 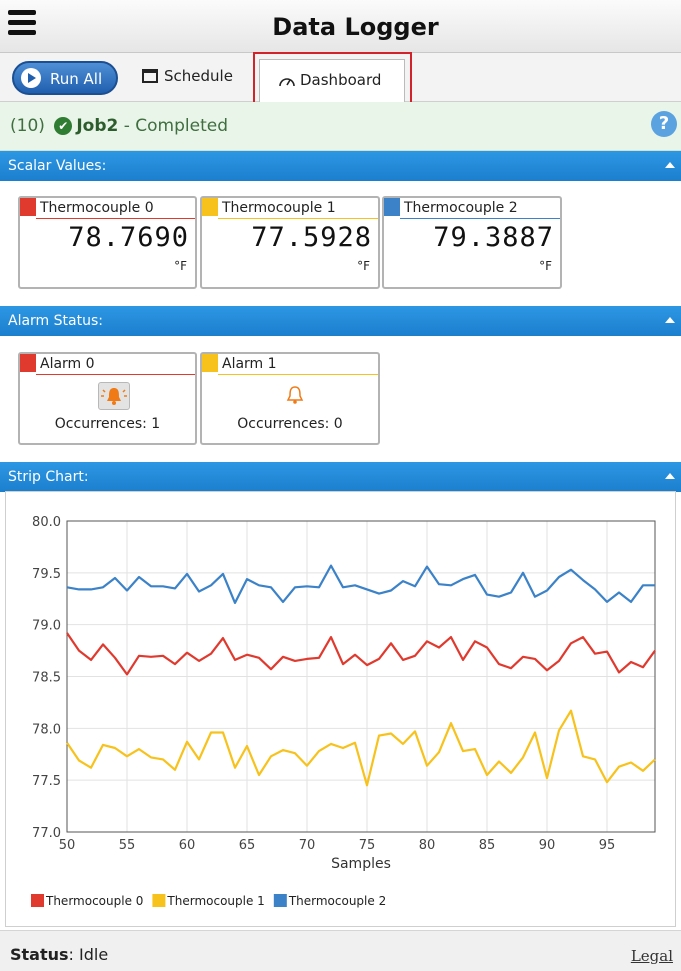 I want to click on scalar-name: Thermocouple 1, so click(x=279, y=208).